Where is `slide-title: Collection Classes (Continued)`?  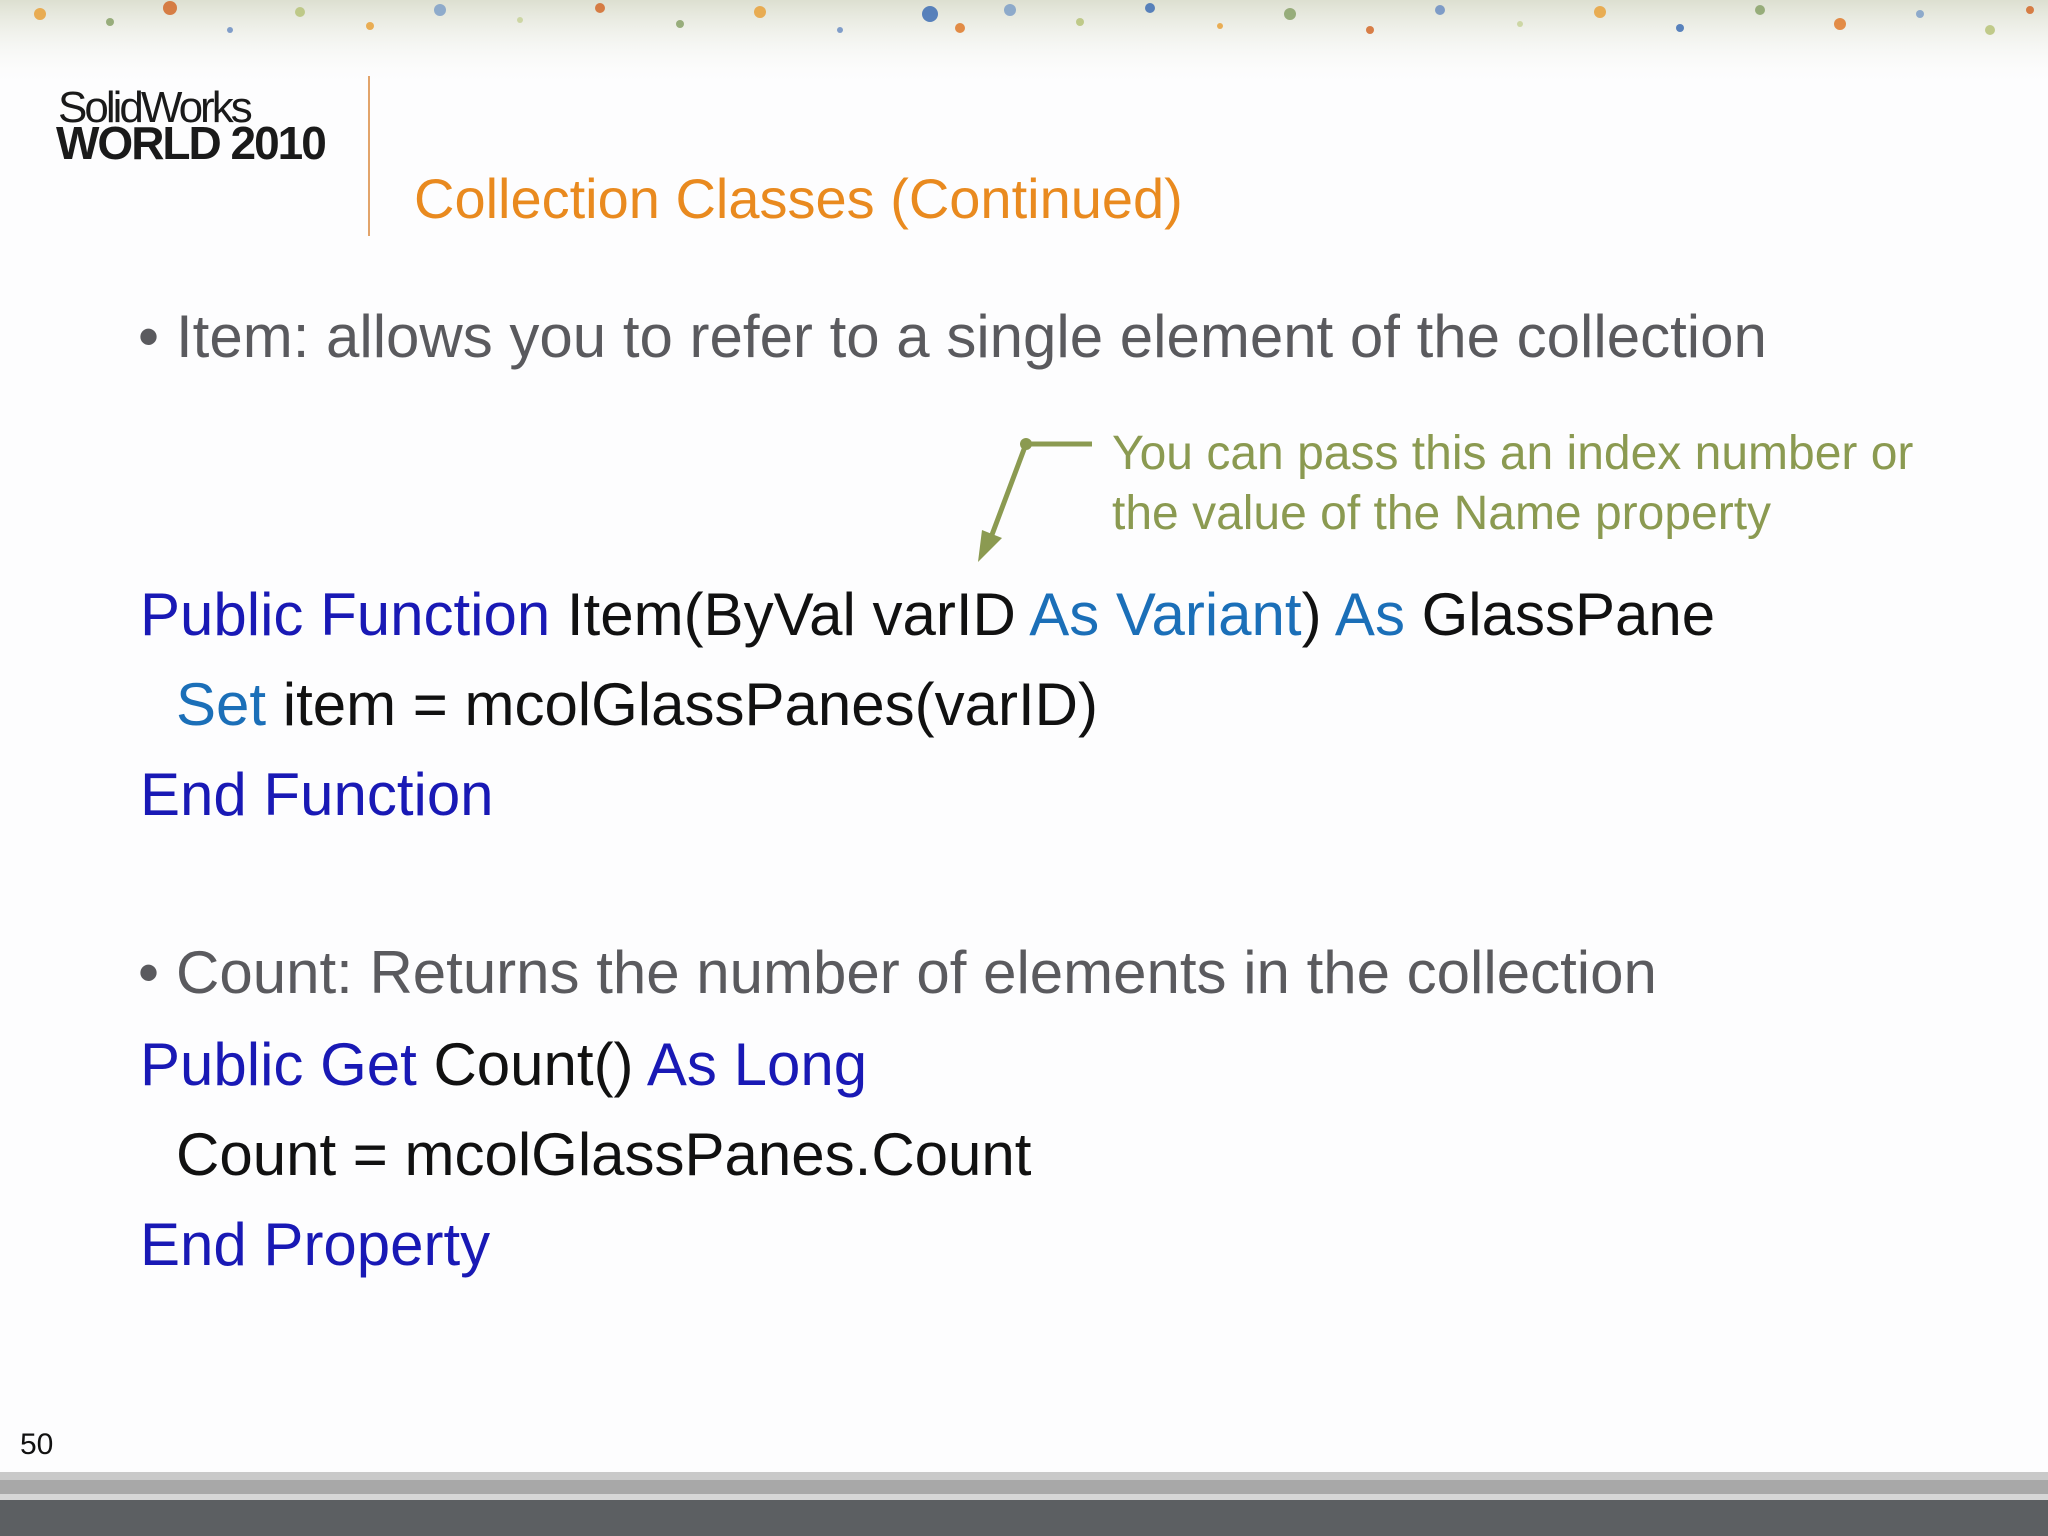 slide-title: Collection Classes (Continued) is located at coordinates (798, 198).